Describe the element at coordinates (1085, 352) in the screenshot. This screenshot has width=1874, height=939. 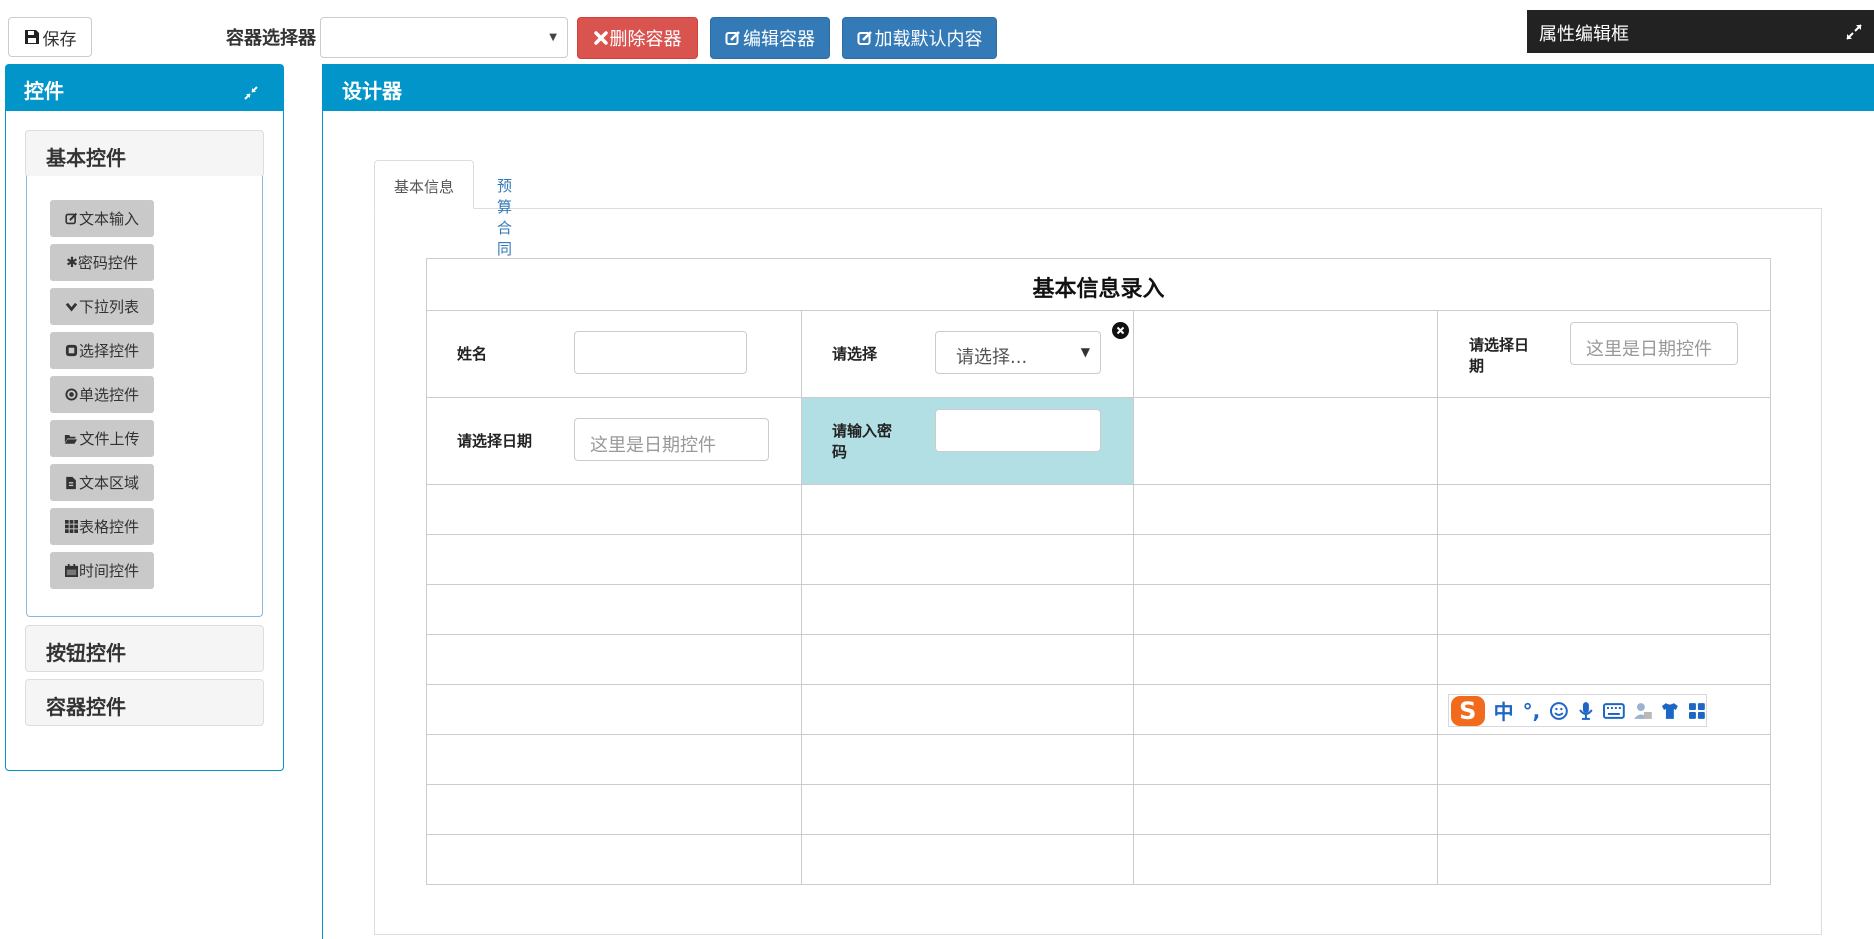
I see `caret-down-icon: ▼` at that location.